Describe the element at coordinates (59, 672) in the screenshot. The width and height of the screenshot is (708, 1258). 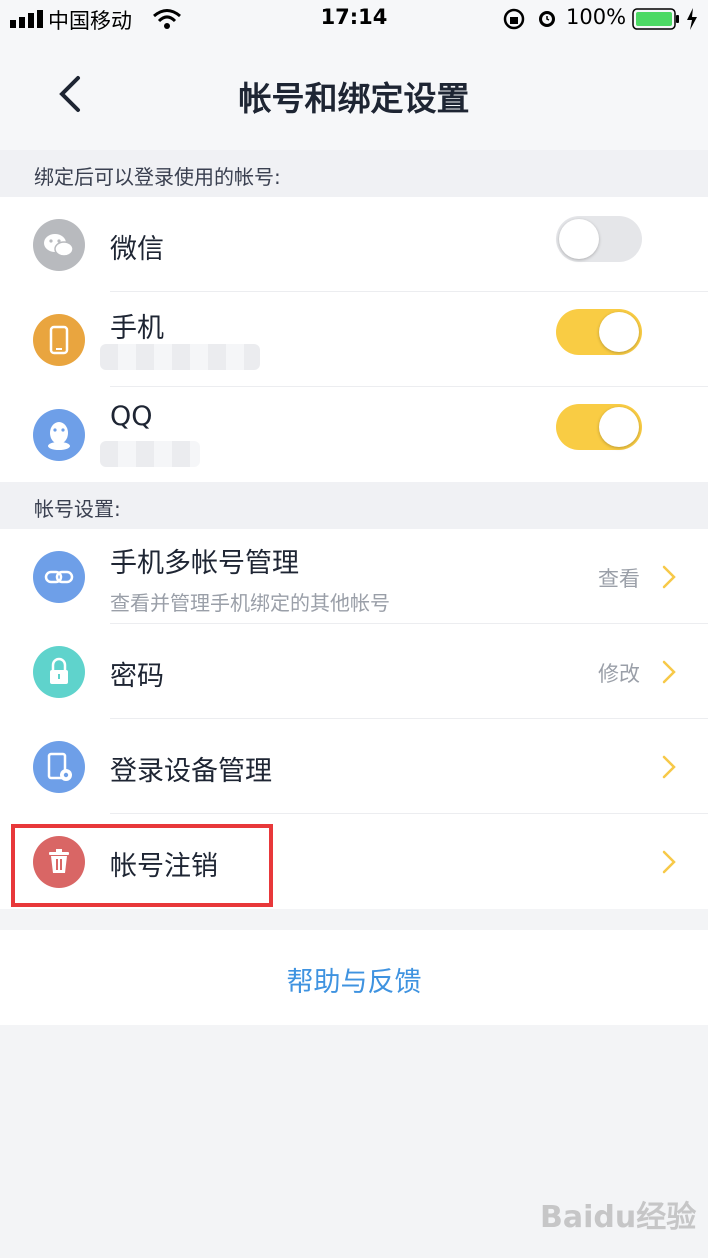
I see `lock-icon` at that location.